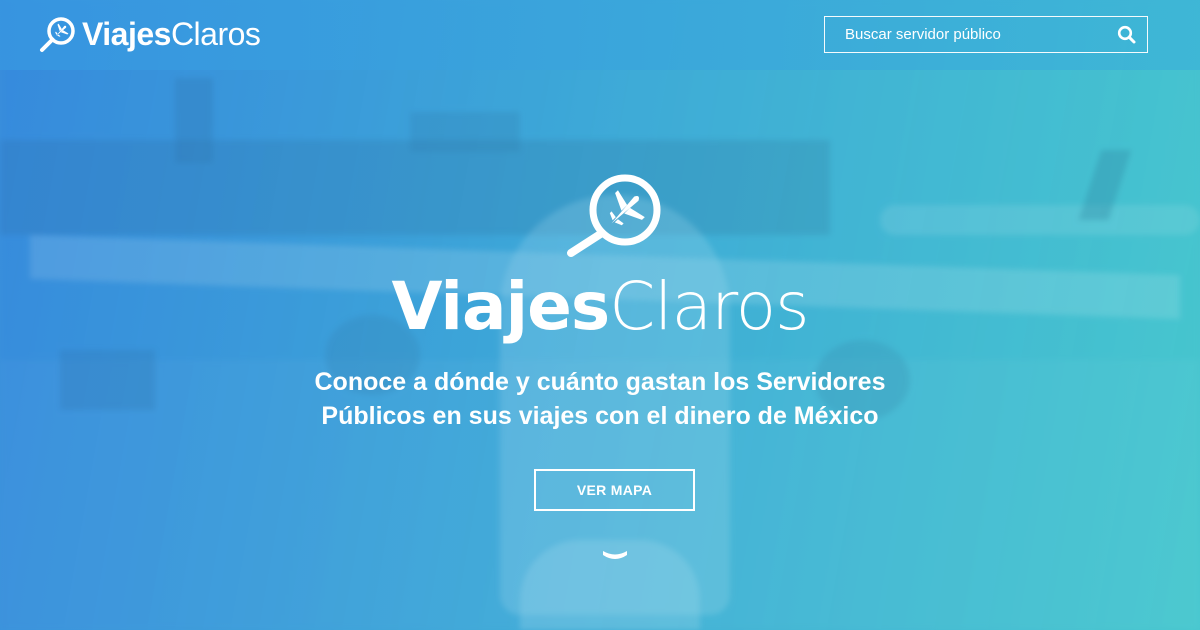  I want to click on search-box, so click(986, 34).